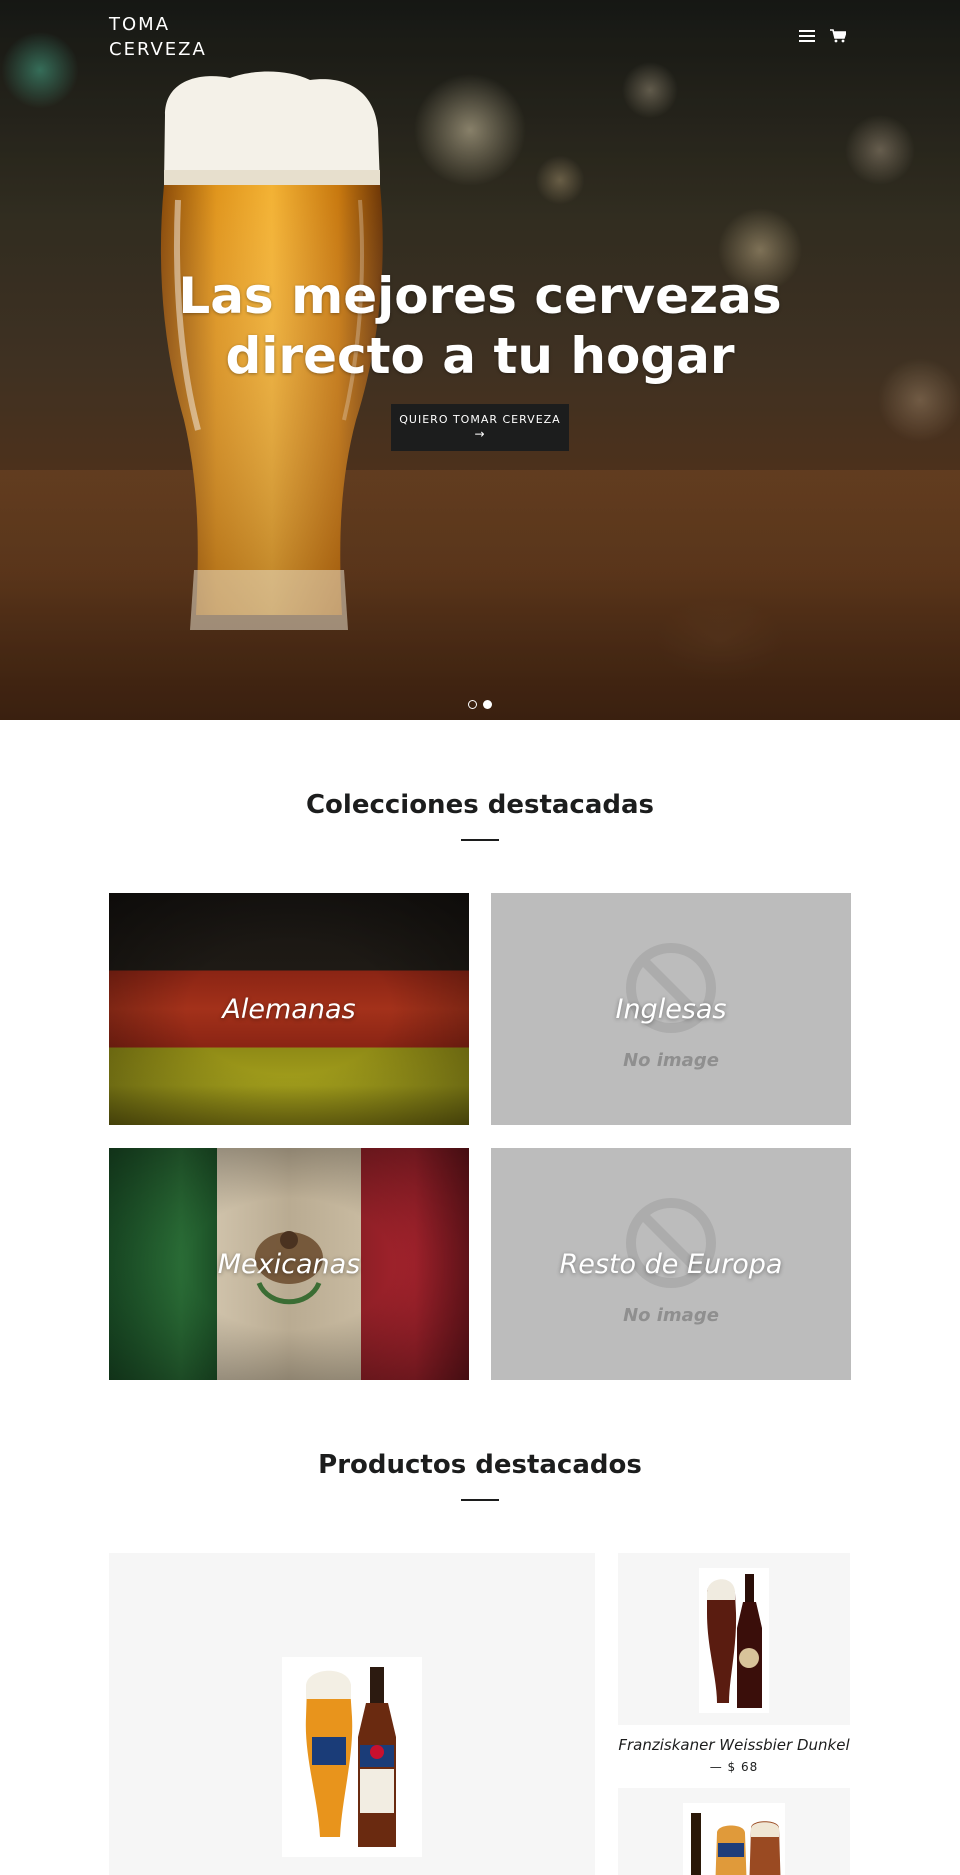 The height and width of the screenshot is (1875, 960). I want to click on collection-resto-de-europa: No image Resto de Europa, so click(671, 1264).